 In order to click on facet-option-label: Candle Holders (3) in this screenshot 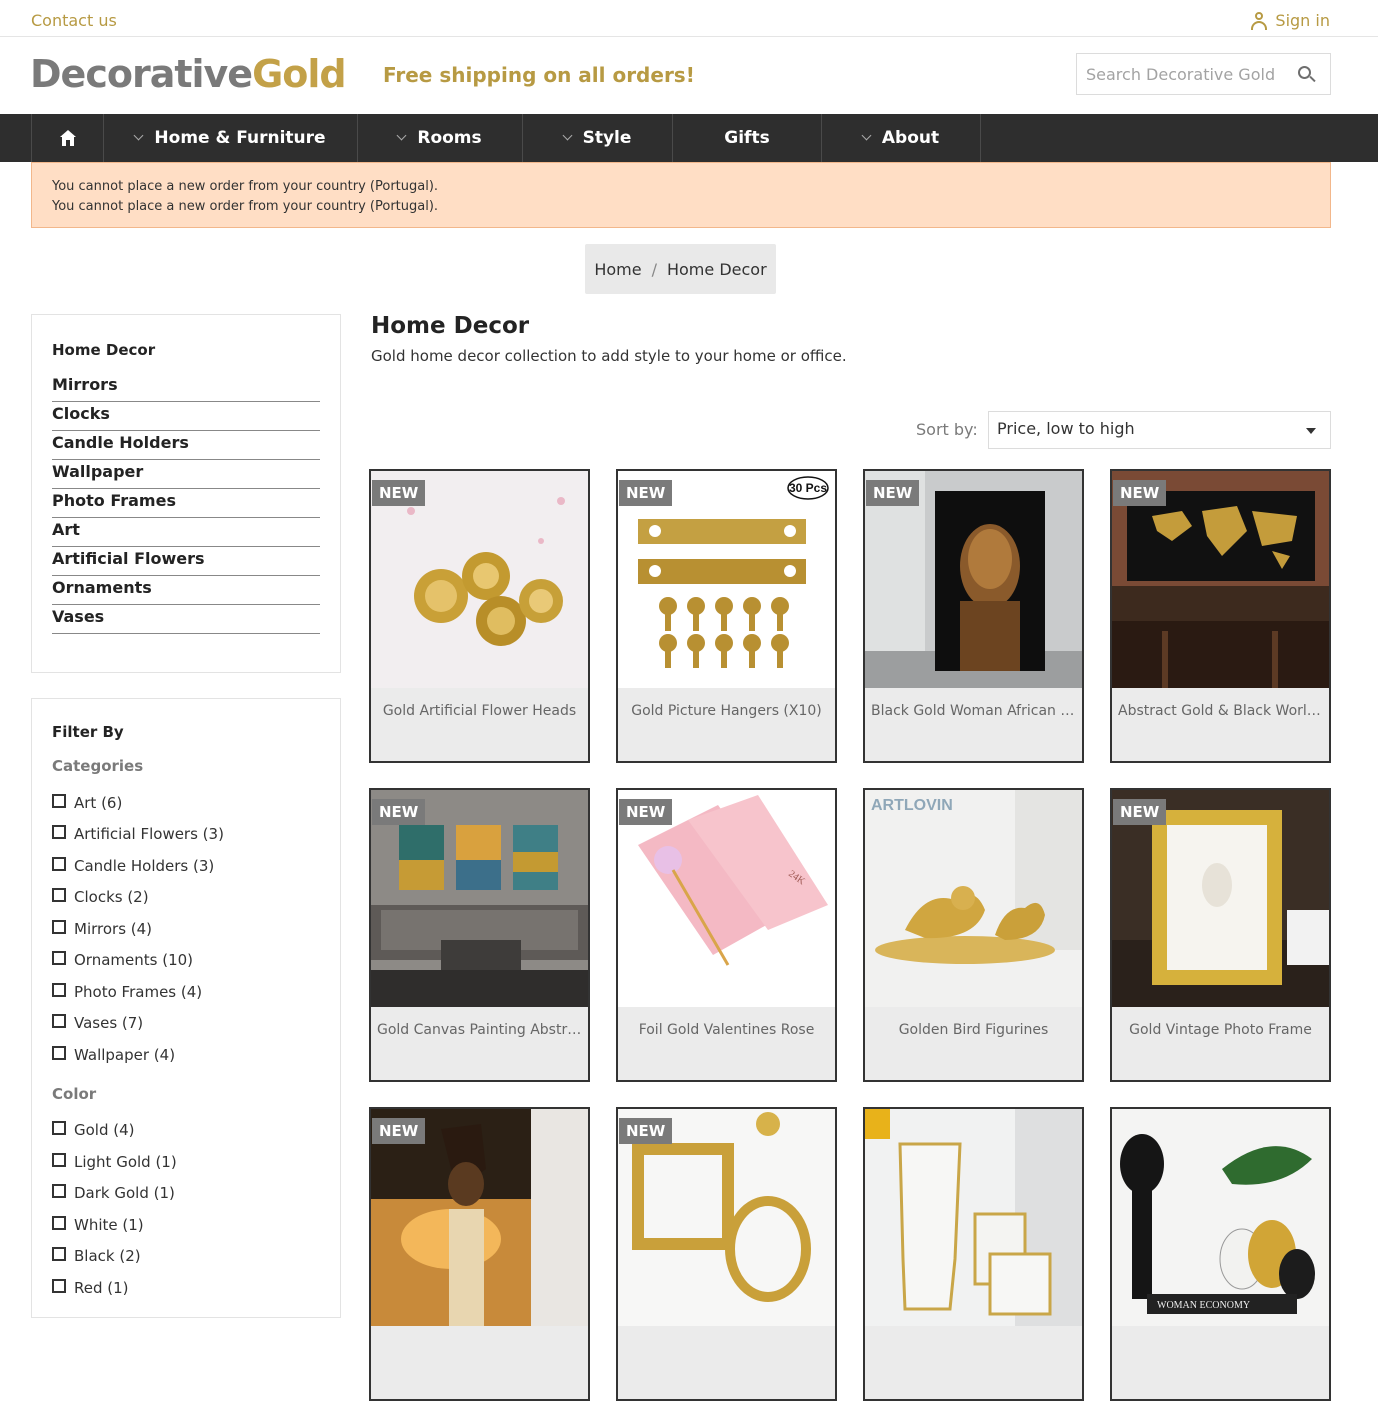, I will do `click(144, 865)`.